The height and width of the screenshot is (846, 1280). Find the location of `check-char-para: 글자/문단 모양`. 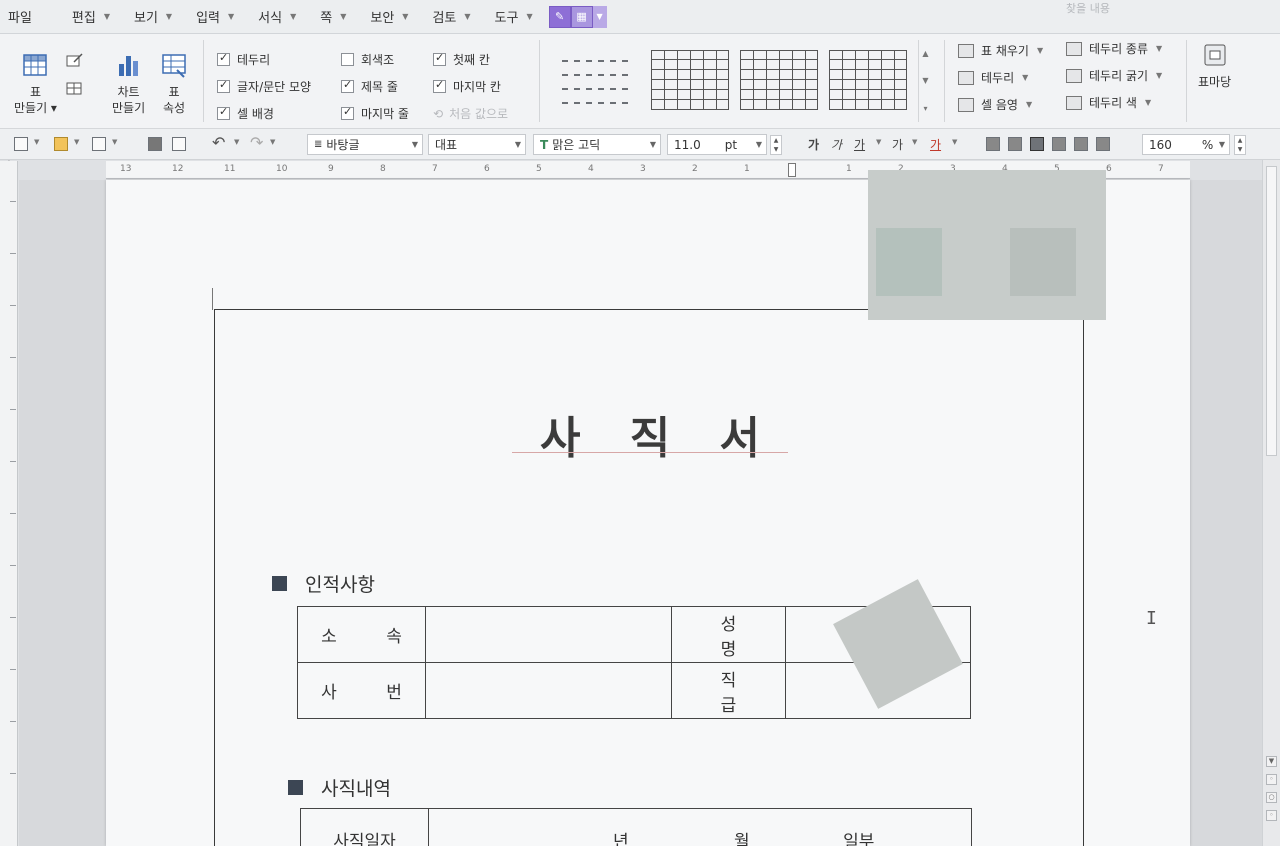

check-char-para: 글자/문단 모양 is located at coordinates (264, 86).